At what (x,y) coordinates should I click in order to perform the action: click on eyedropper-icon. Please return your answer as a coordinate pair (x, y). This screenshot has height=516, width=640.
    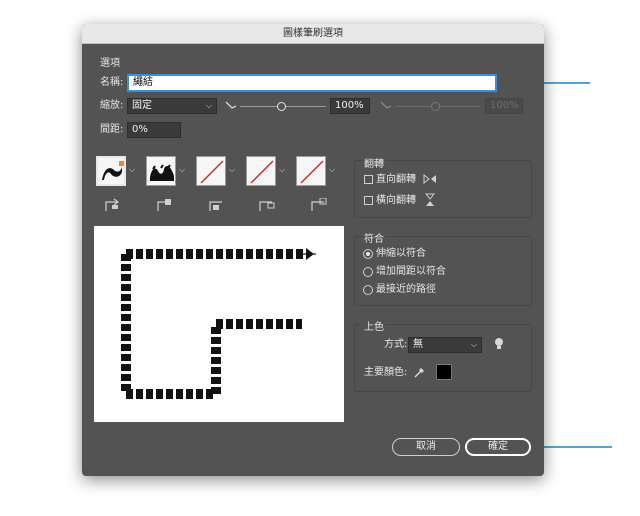
    Looking at the image, I should click on (419, 372).